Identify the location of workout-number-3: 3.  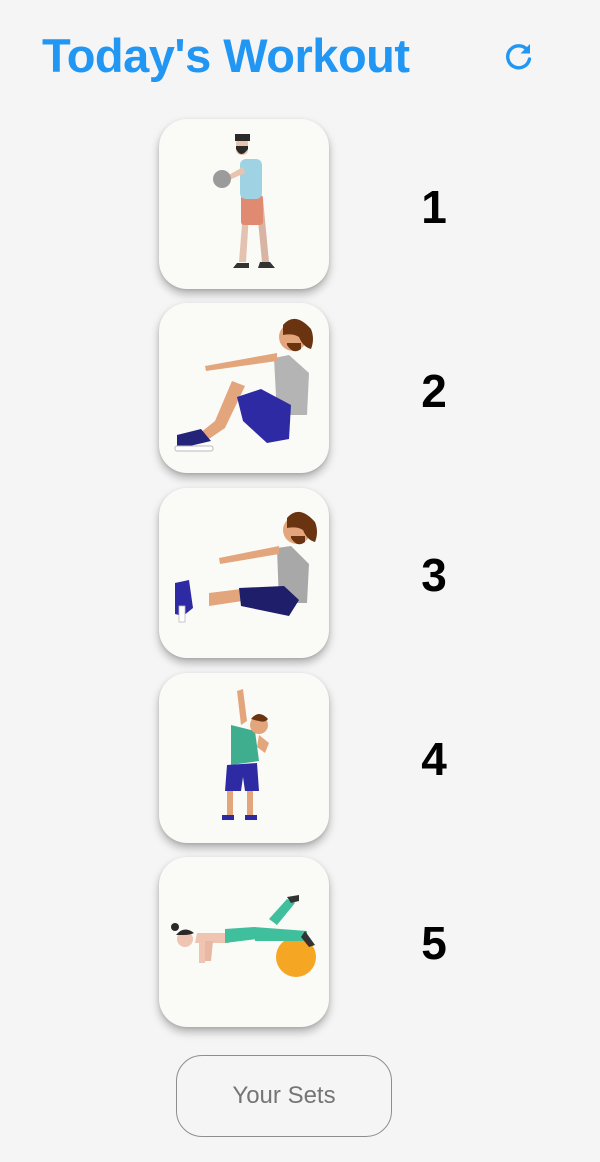
(434, 575).